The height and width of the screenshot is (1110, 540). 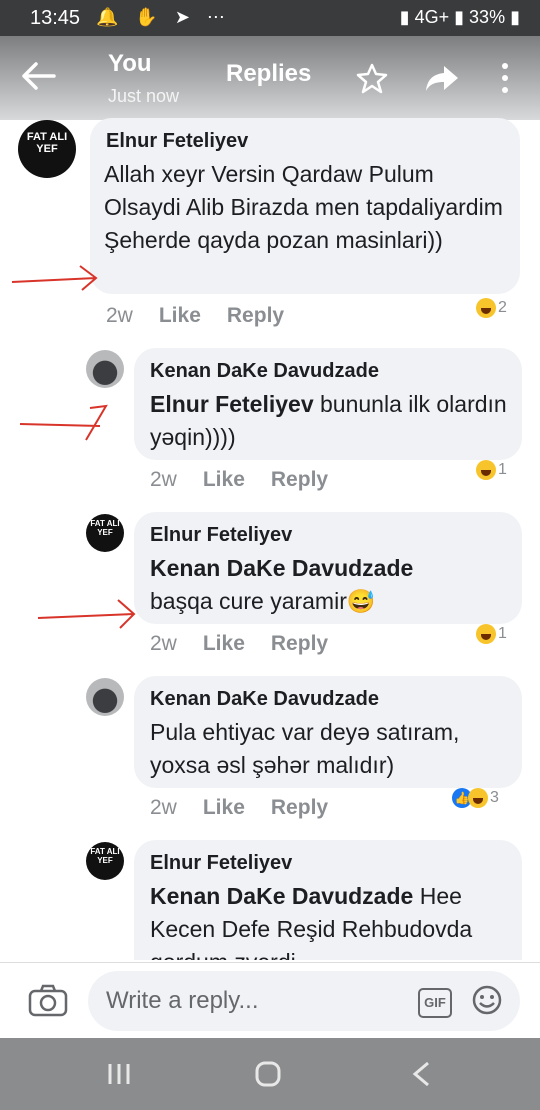 I want to click on mention-link: Elnur Feteliyev, so click(x=232, y=404).